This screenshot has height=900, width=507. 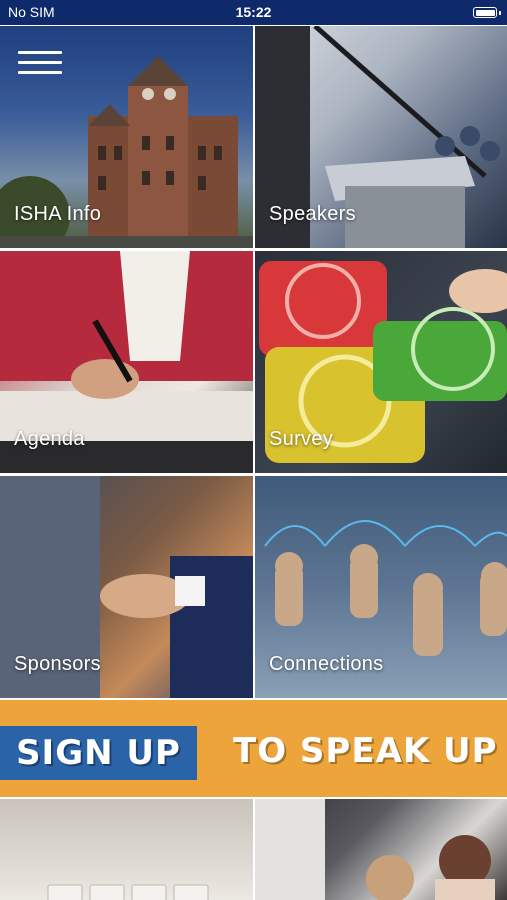 What do you see at coordinates (126, 849) in the screenshot?
I see `tile-news` at bounding box center [126, 849].